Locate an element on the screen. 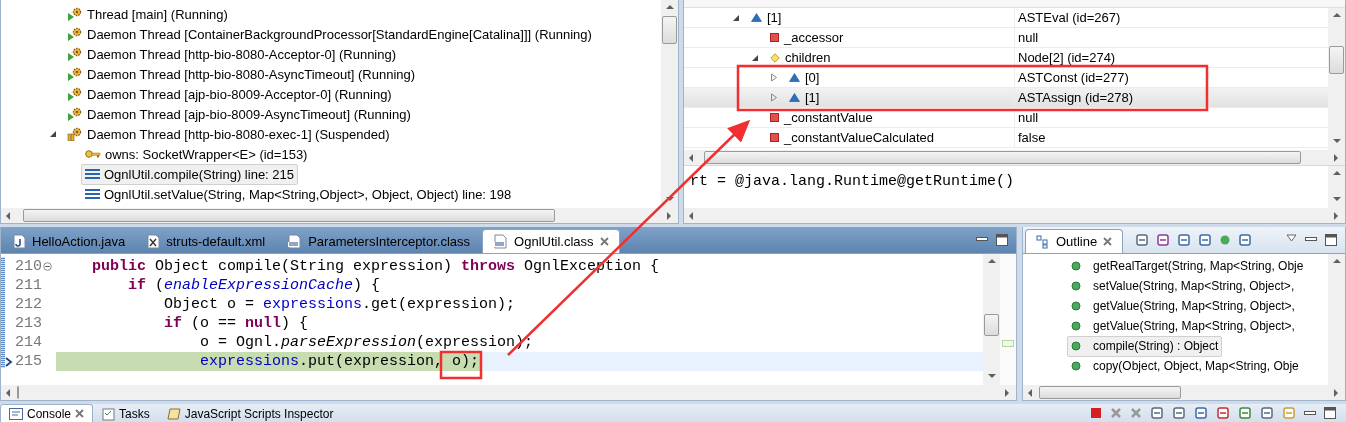 This screenshot has width=1346, height=422. variable-row: _accessor null is located at coordinates (1006, 38).